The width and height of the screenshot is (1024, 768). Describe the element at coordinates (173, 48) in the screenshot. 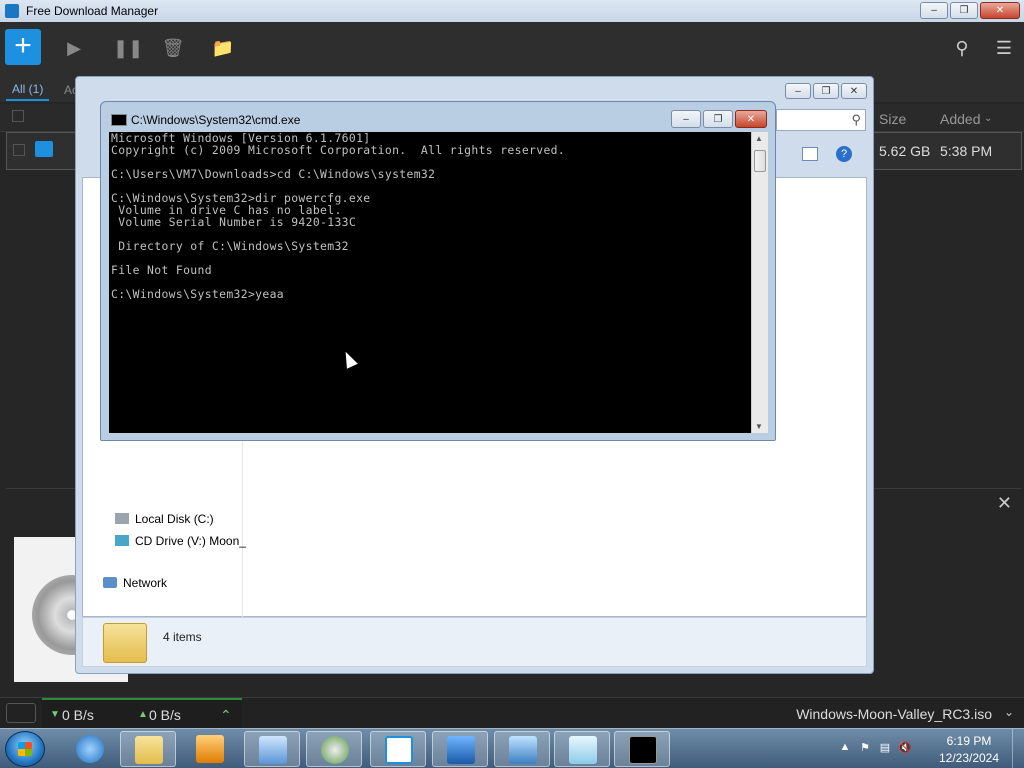

I see `delete-icon: 🗑` at that location.